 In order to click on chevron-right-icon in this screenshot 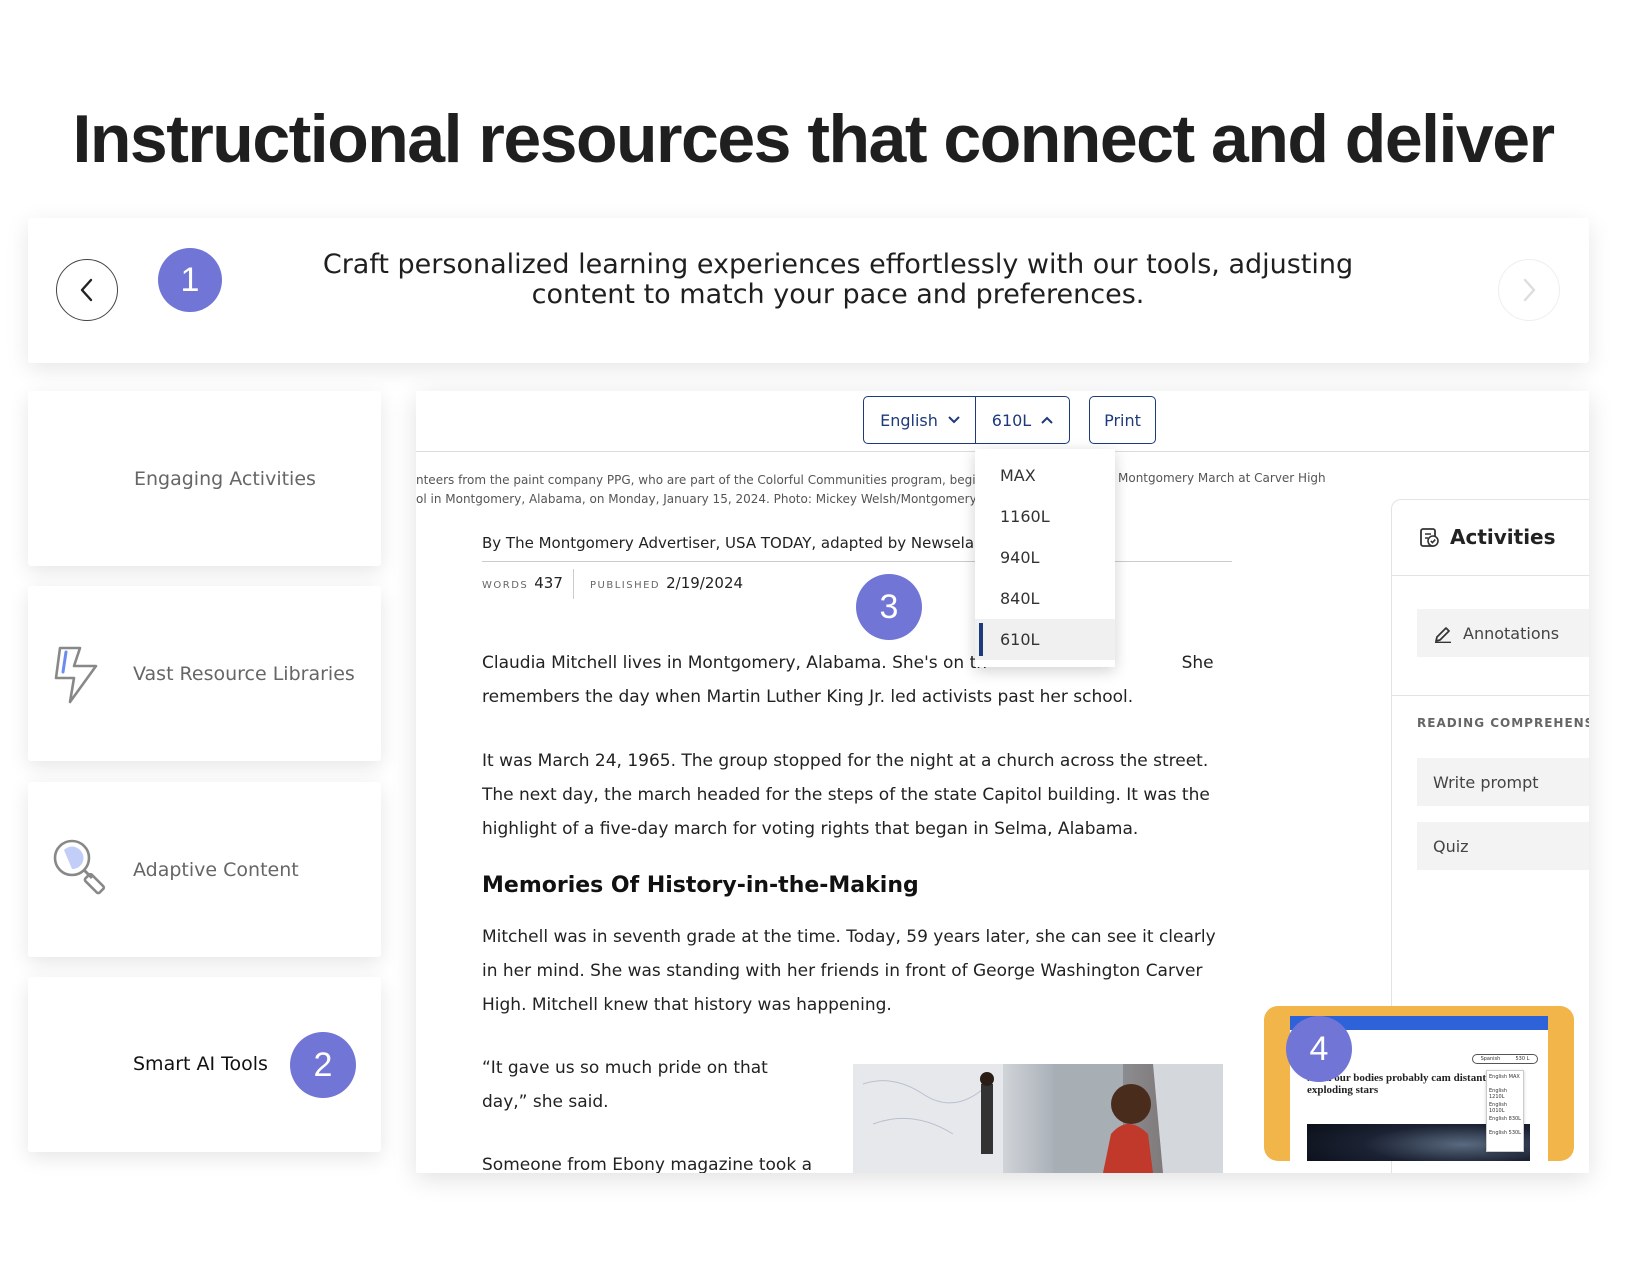, I will do `click(1529, 290)`.